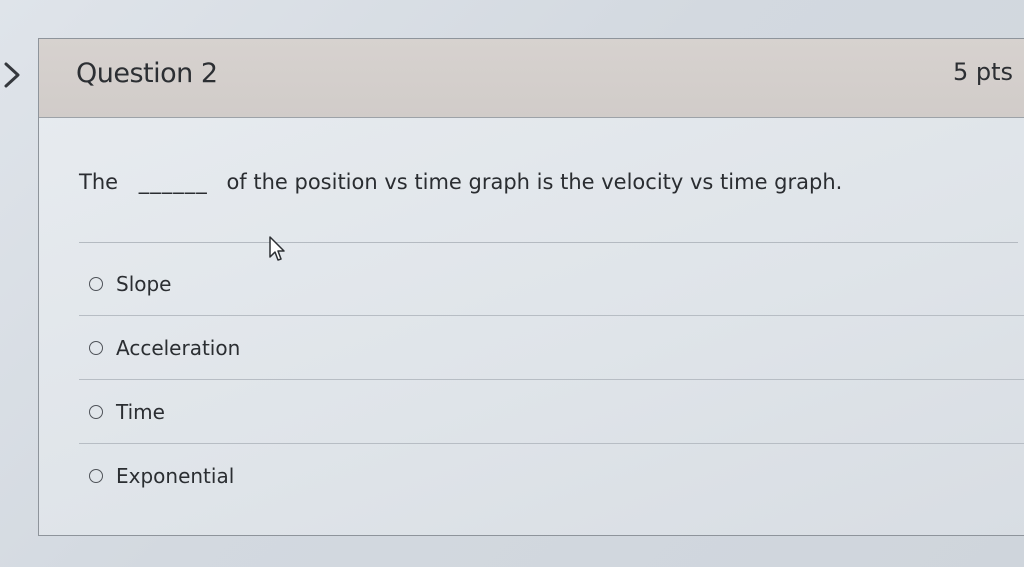 This screenshot has width=1024, height=567. Describe the element at coordinates (173, 182) in the screenshot. I see `fill-in-blank: ______` at that location.